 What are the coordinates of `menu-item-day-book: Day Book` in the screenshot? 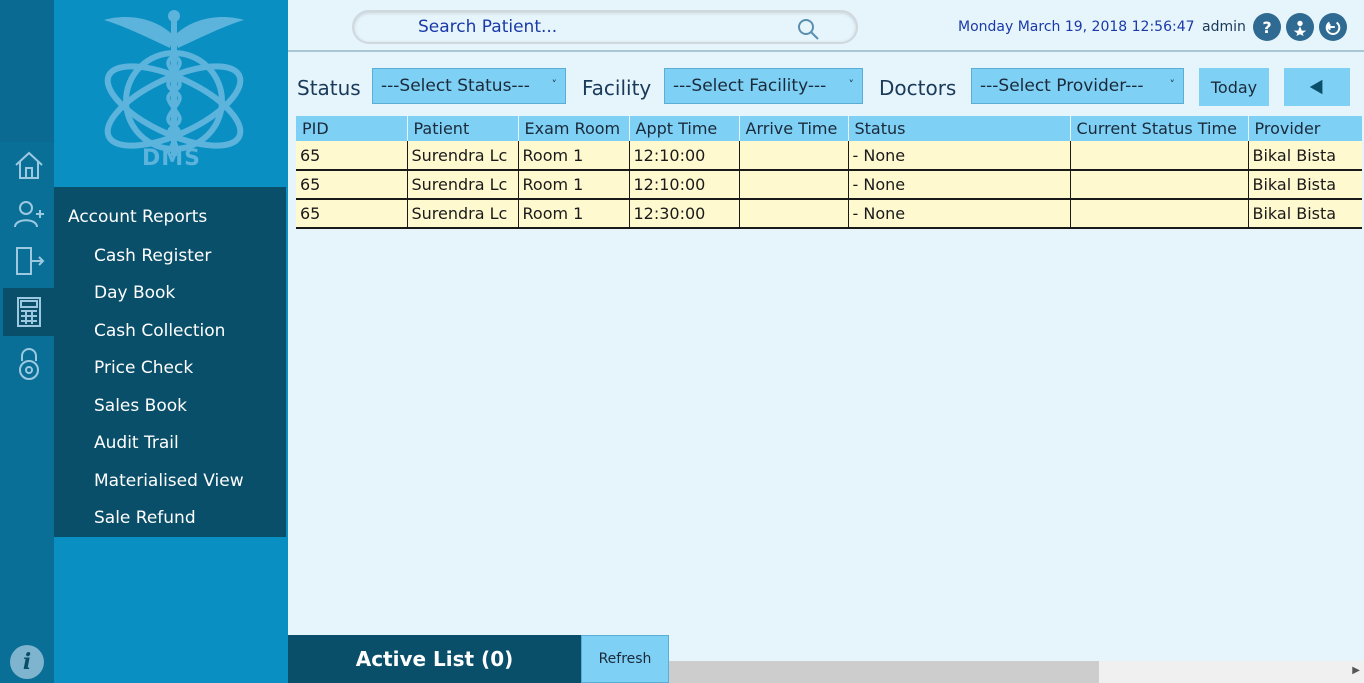 It's located at (134, 293).